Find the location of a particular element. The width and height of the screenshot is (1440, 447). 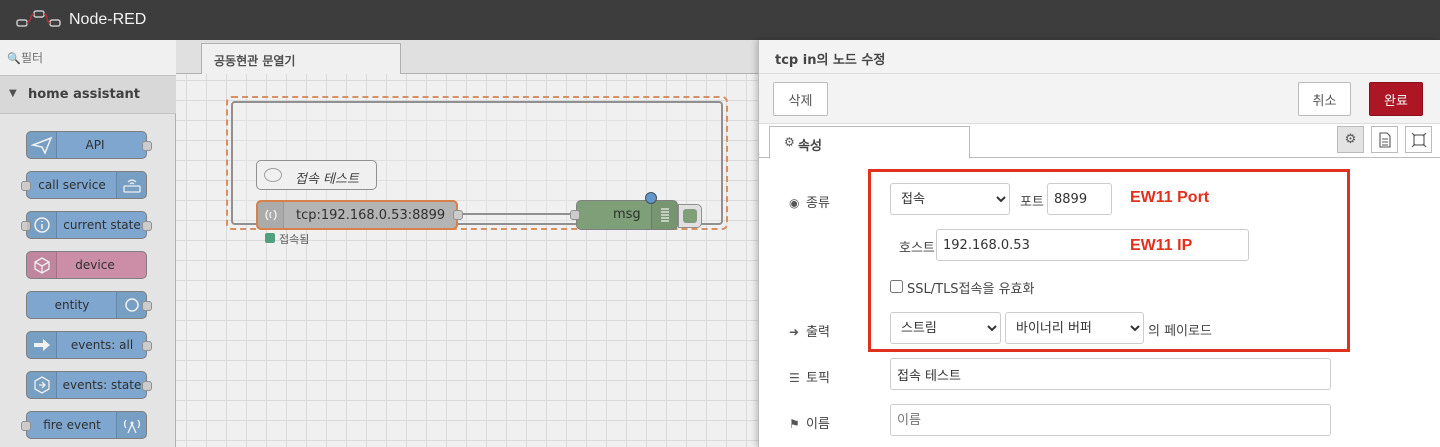

topic-label: ☰ 토픽 is located at coordinates (809, 376).